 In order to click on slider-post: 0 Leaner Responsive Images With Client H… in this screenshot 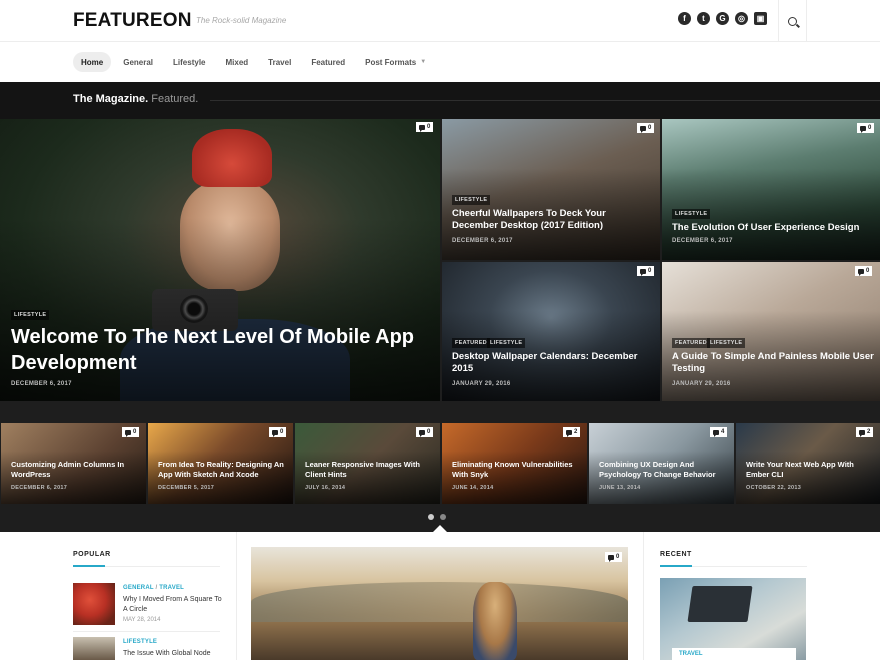, I will do `click(367, 463)`.